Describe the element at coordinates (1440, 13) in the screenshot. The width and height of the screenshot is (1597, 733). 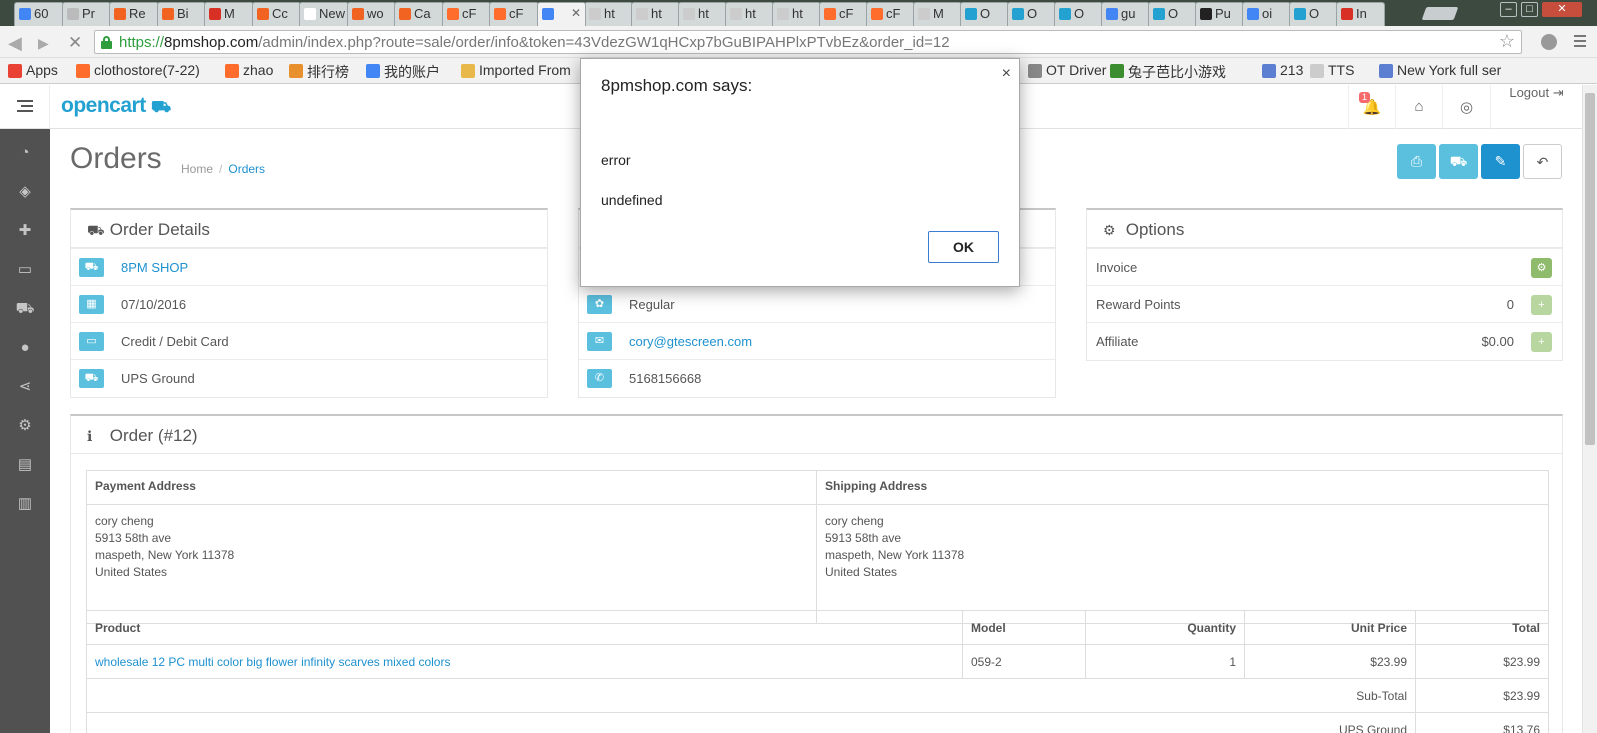
I see `new-tab-button` at that location.